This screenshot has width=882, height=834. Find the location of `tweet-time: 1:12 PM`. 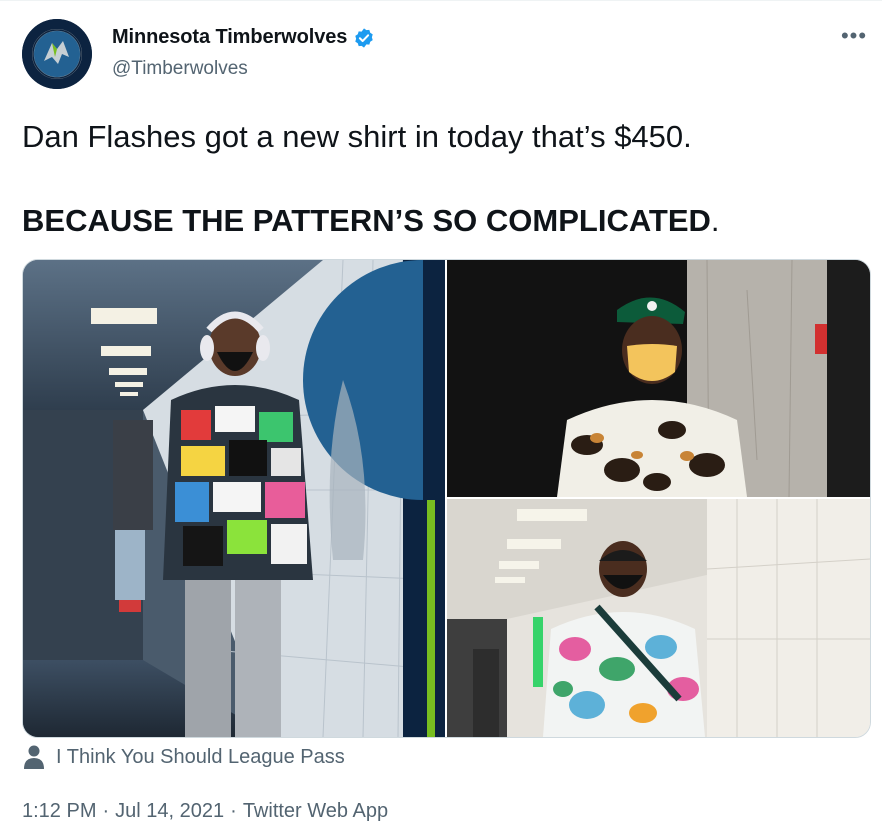

tweet-time: 1:12 PM is located at coordinates (59, 811).